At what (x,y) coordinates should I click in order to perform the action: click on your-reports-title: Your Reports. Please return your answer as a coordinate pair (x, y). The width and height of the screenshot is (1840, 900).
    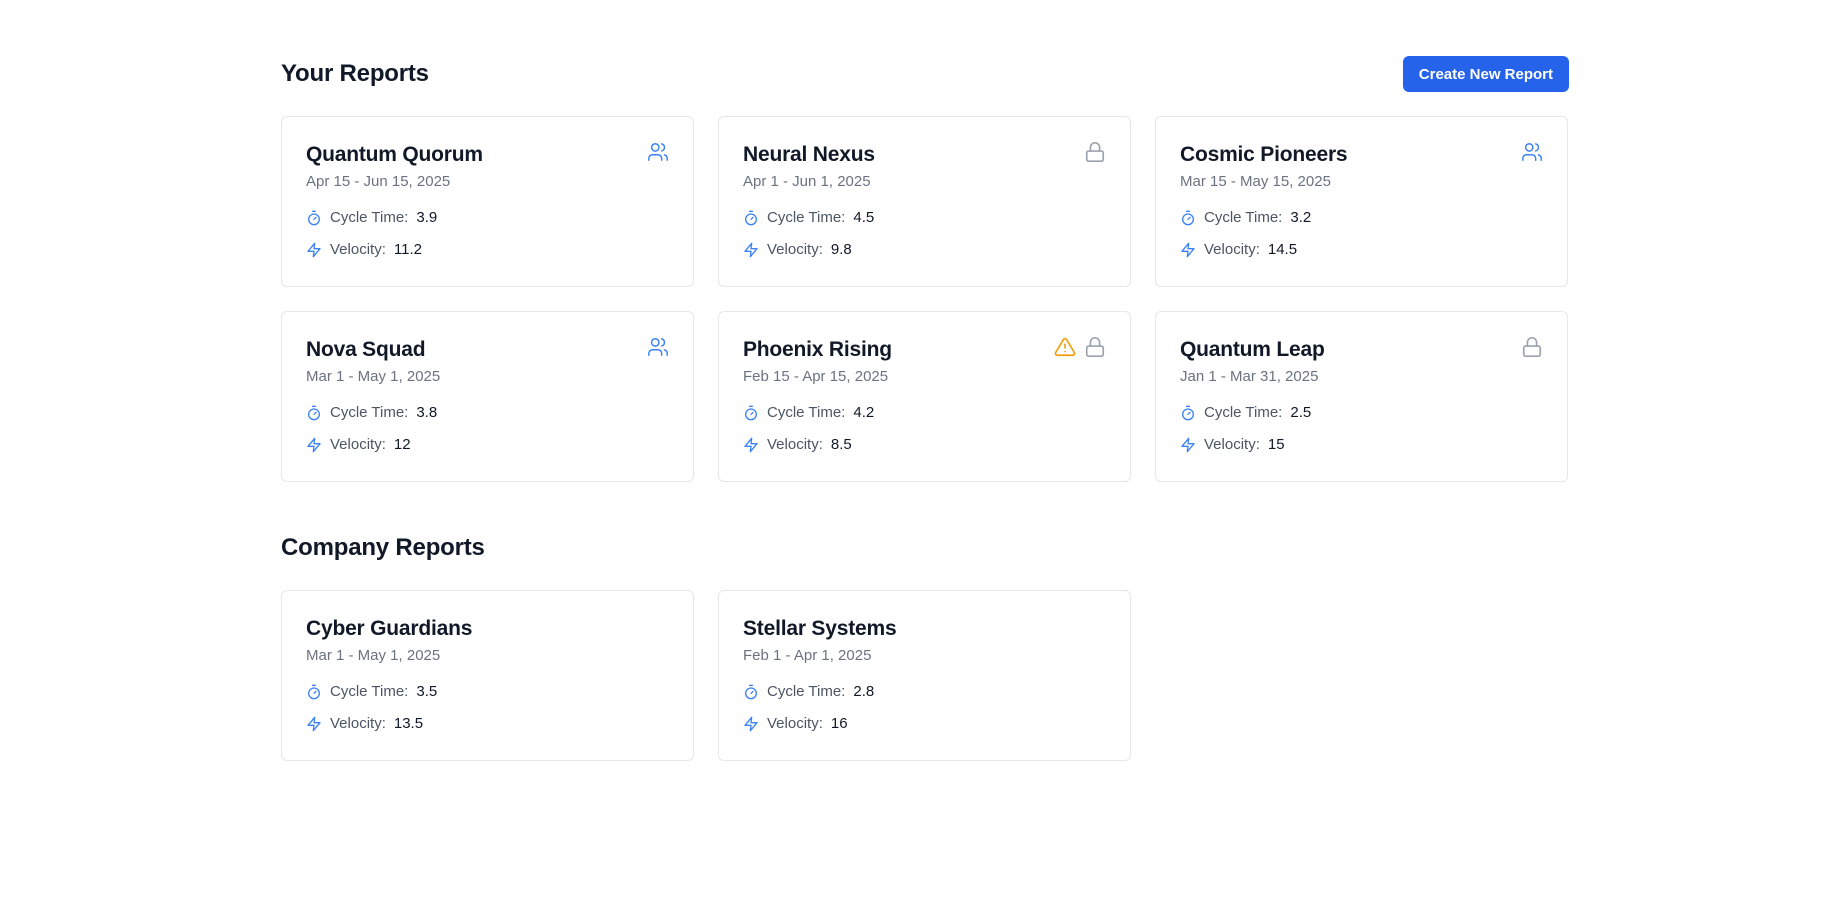
    Looking at the image, I should click on (355, 73).